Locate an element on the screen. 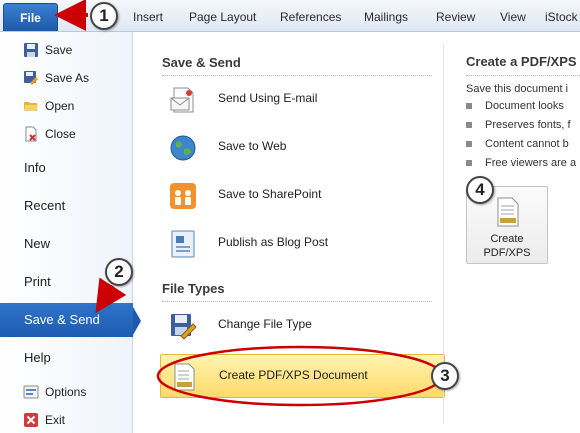 The height and width of the screenshot is (433, 580). menu-item-label: Save to Web is located at coordinates (252, 146).